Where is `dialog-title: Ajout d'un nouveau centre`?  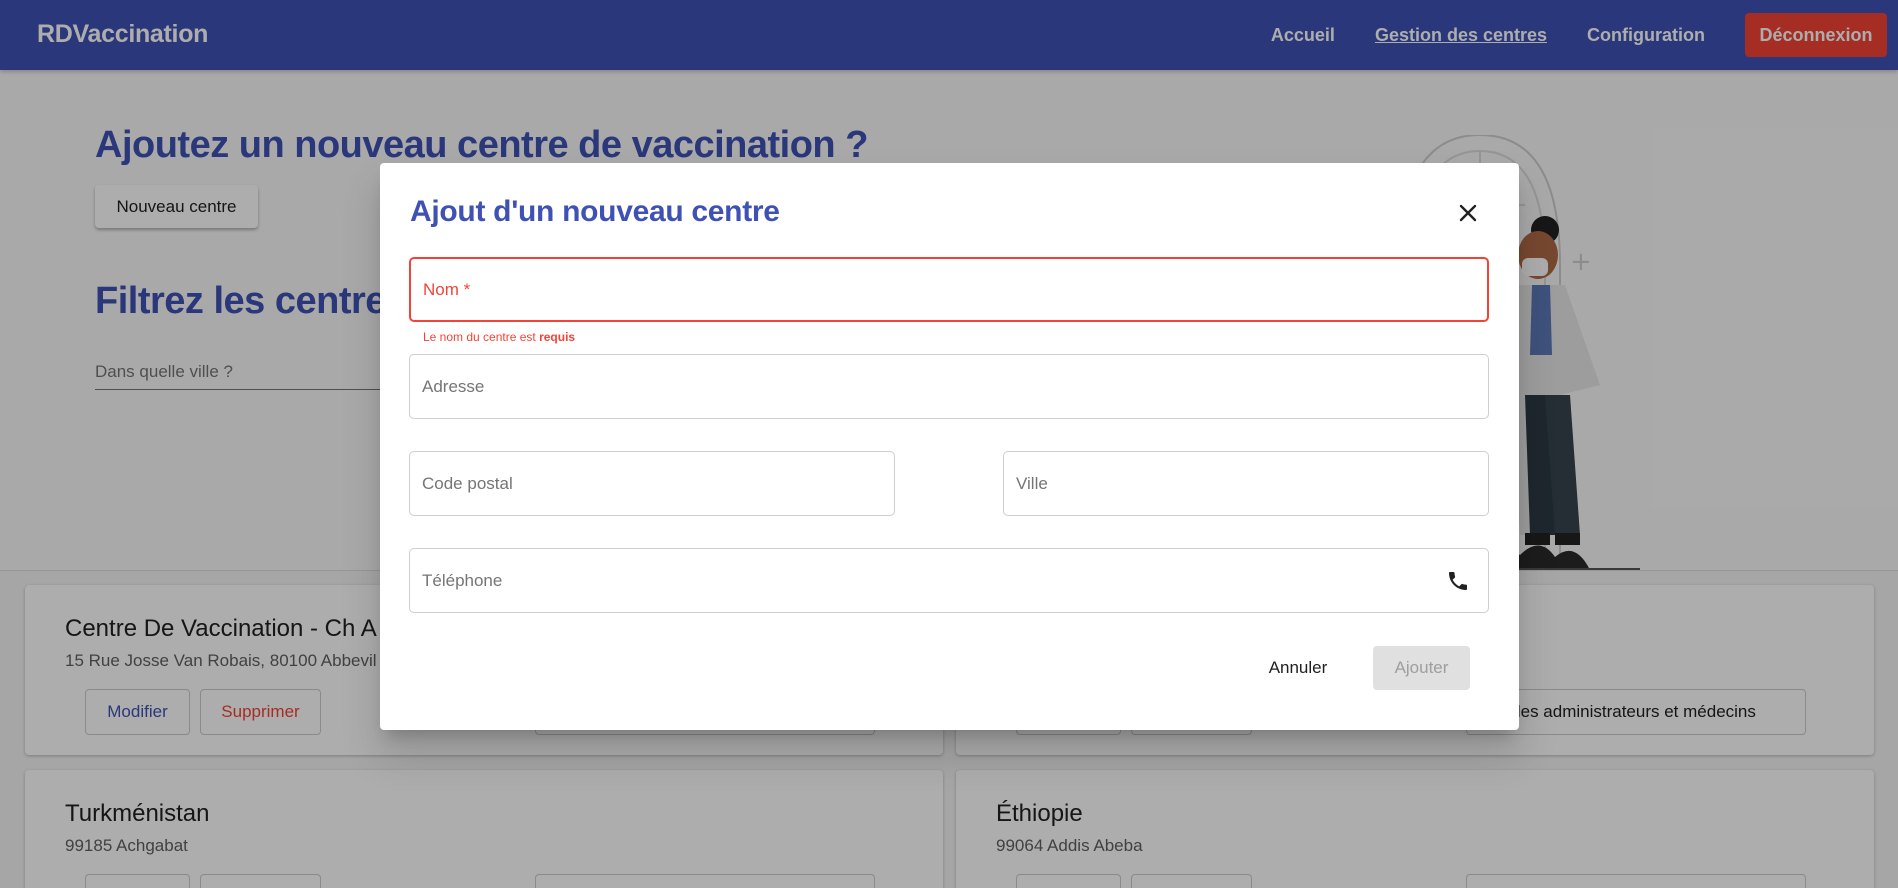 dialog-title: Ajout d'un nouveau centre is located at coordinates (595, 211).